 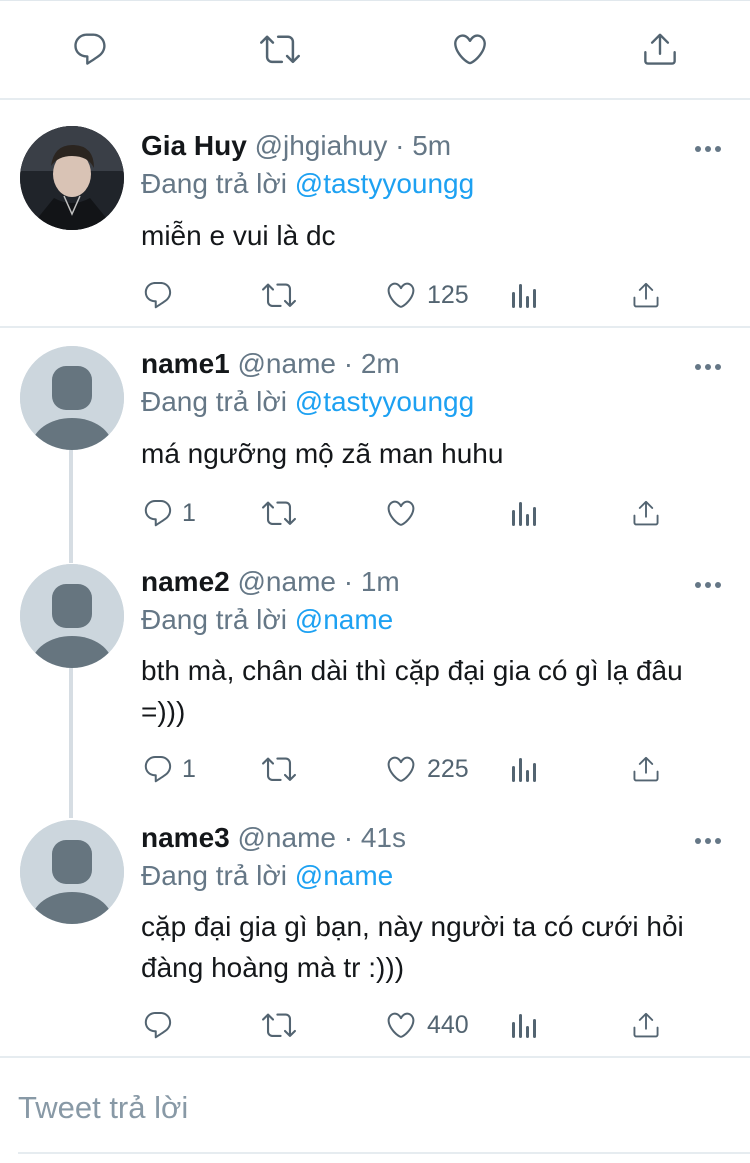 What do you see at coordinates (375, 0) in the screenshot?
I see `top-border` at bounding box center [375, 0].